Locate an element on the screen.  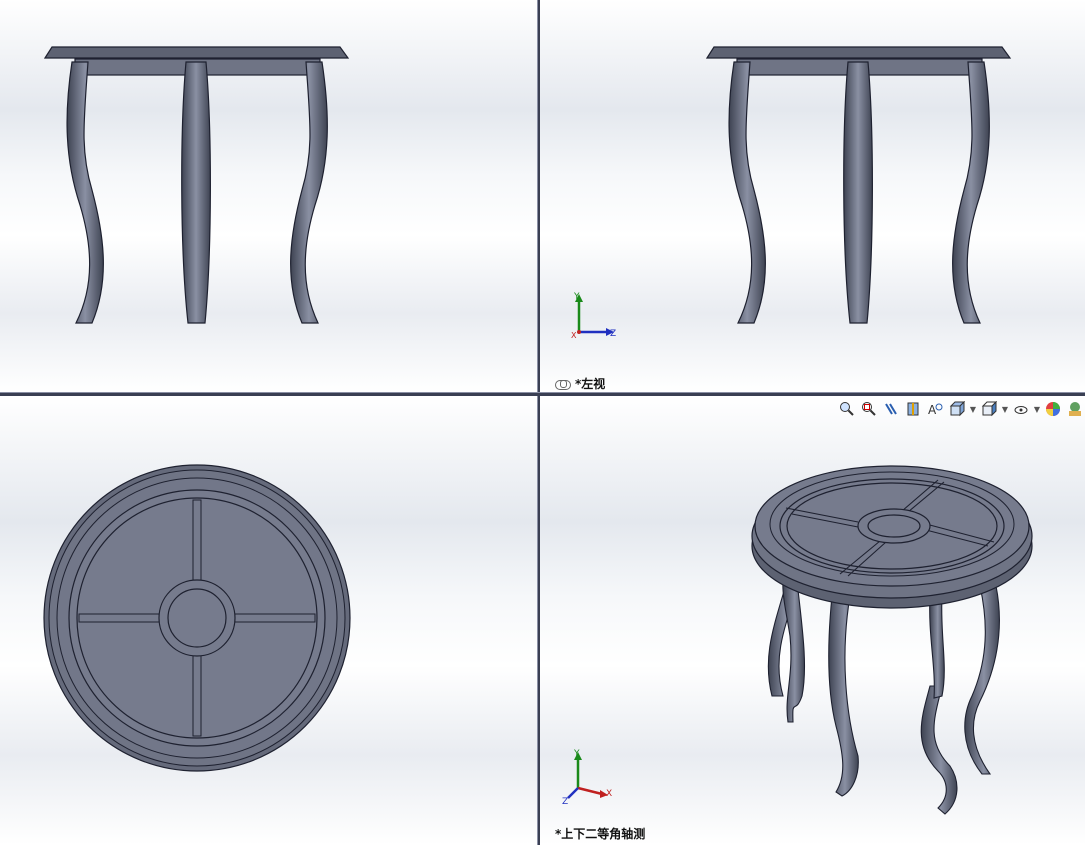
view-name-label: *上下二等角轴测 is located at coordinates (600, 834).